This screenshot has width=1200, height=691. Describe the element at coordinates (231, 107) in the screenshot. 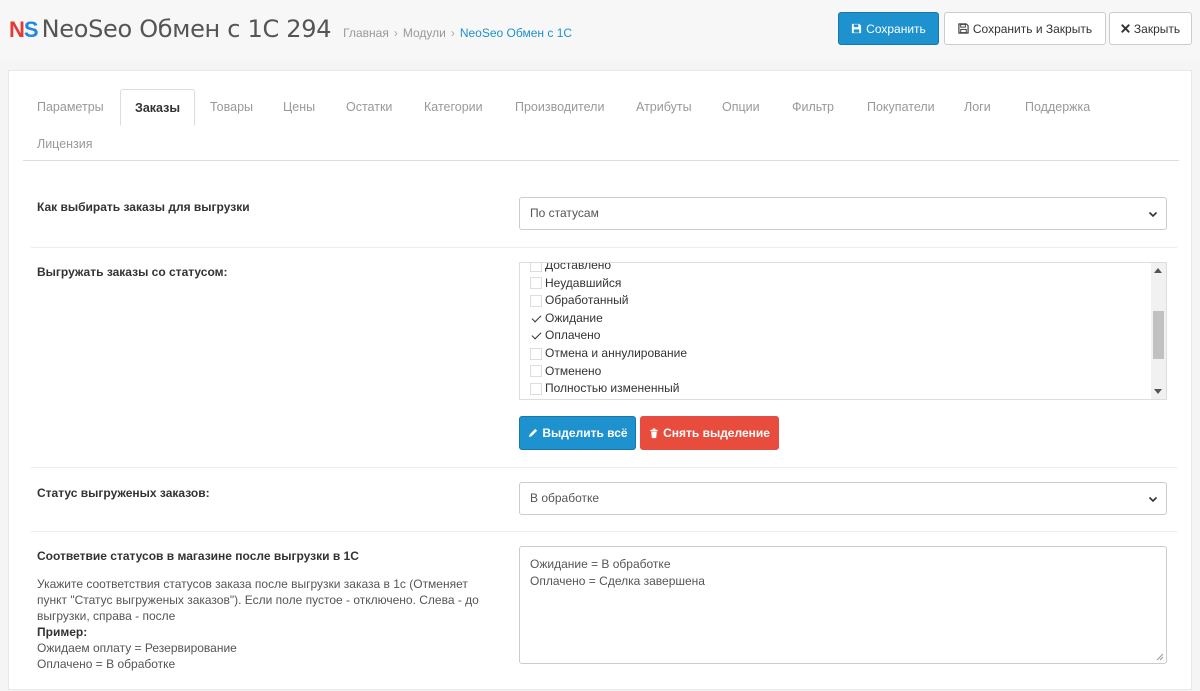

I see `tab-products: Товары` at that location.